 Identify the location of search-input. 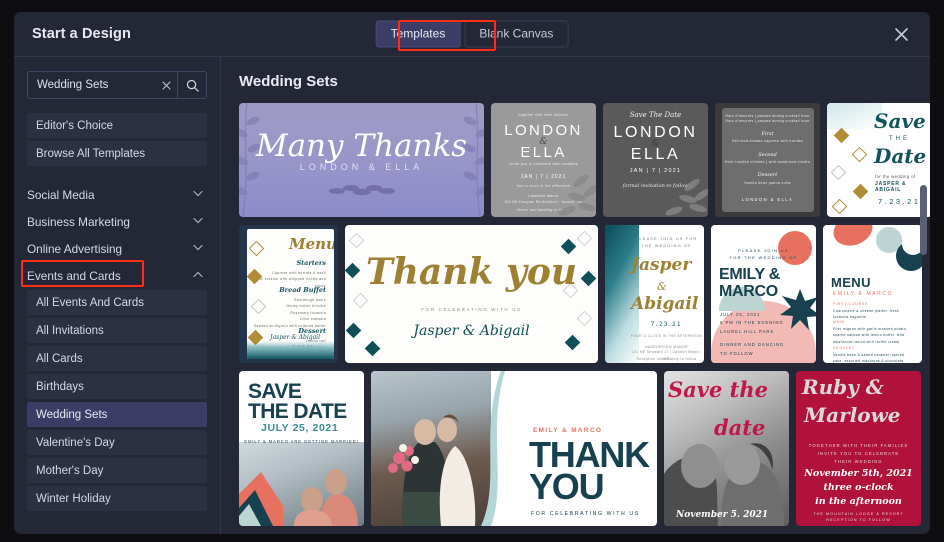
(91, 85).